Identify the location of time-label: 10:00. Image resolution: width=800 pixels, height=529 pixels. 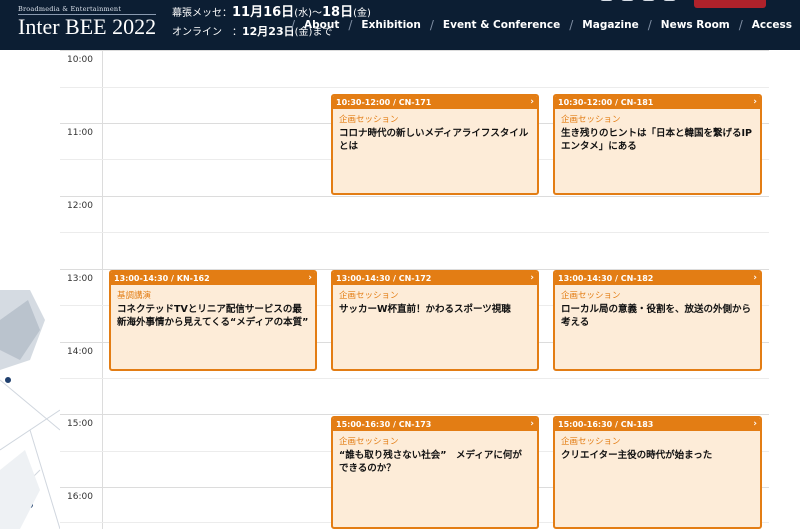
(80, 60).